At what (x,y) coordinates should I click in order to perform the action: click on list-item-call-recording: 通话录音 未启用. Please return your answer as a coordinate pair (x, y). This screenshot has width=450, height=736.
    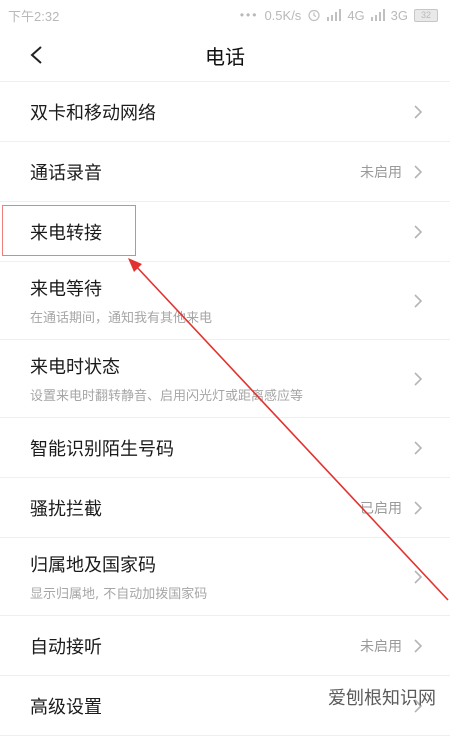
    Looking at the image, I should click on (225, 172).